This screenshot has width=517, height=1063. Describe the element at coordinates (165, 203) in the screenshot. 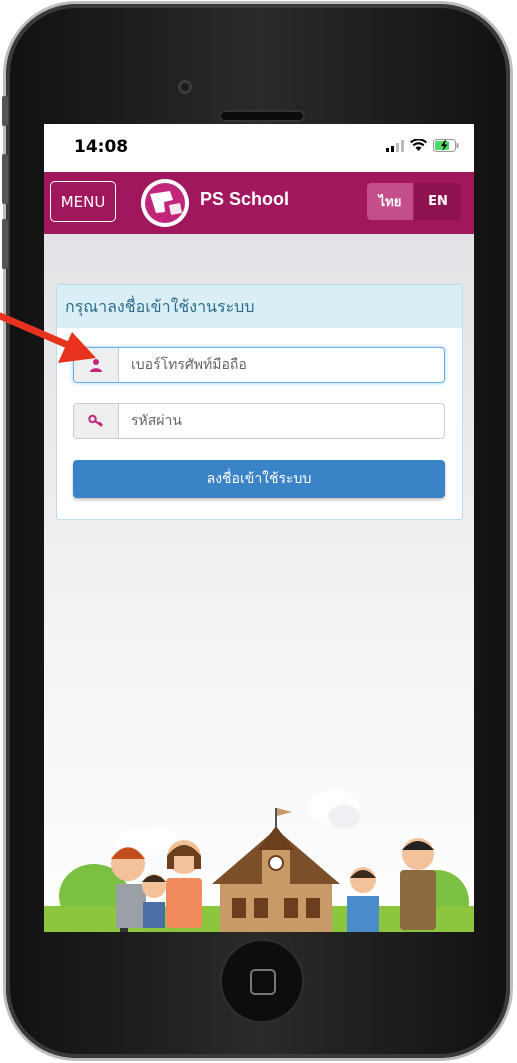

I see `ps-school-logo` at that location.